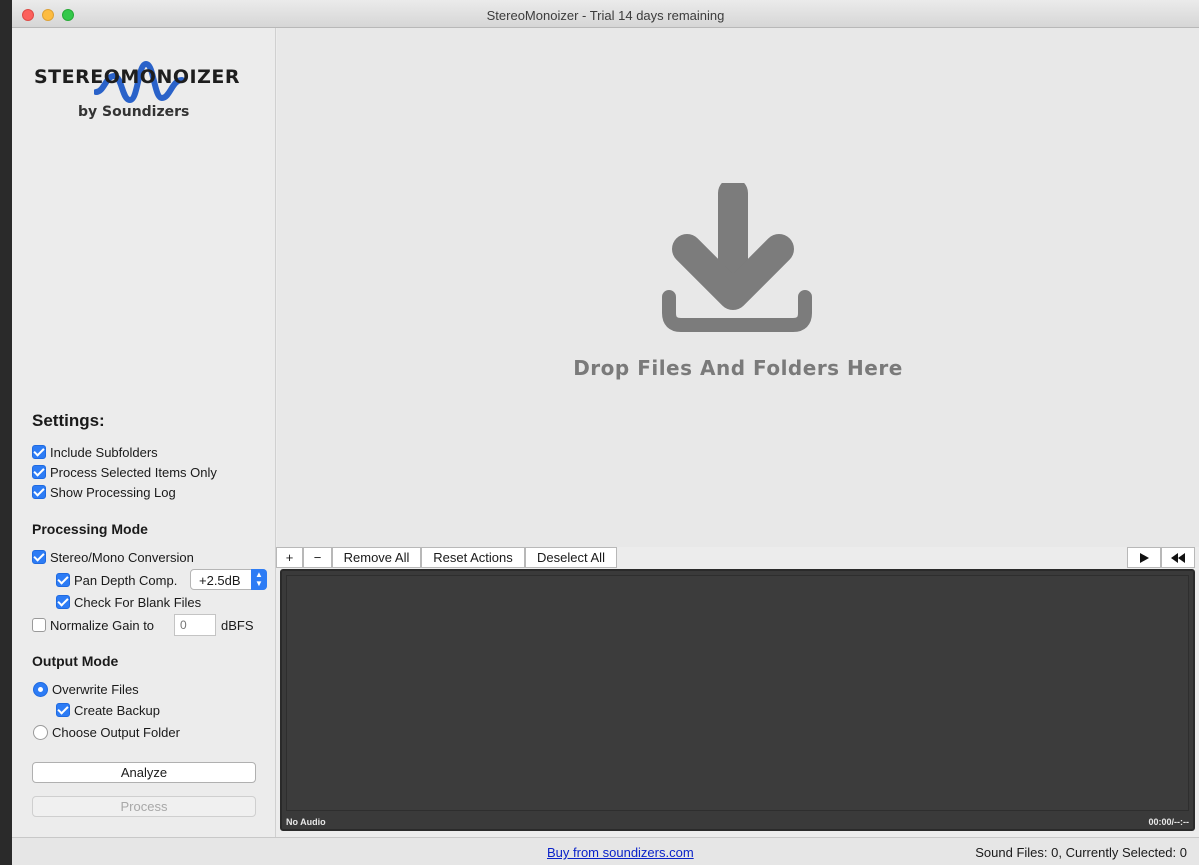 The height and width of the screenshot is (865, 1199). Describe the element at coordinates (376, 557) in the screenshot. I see `remove-all-button: Remove All` at that location.